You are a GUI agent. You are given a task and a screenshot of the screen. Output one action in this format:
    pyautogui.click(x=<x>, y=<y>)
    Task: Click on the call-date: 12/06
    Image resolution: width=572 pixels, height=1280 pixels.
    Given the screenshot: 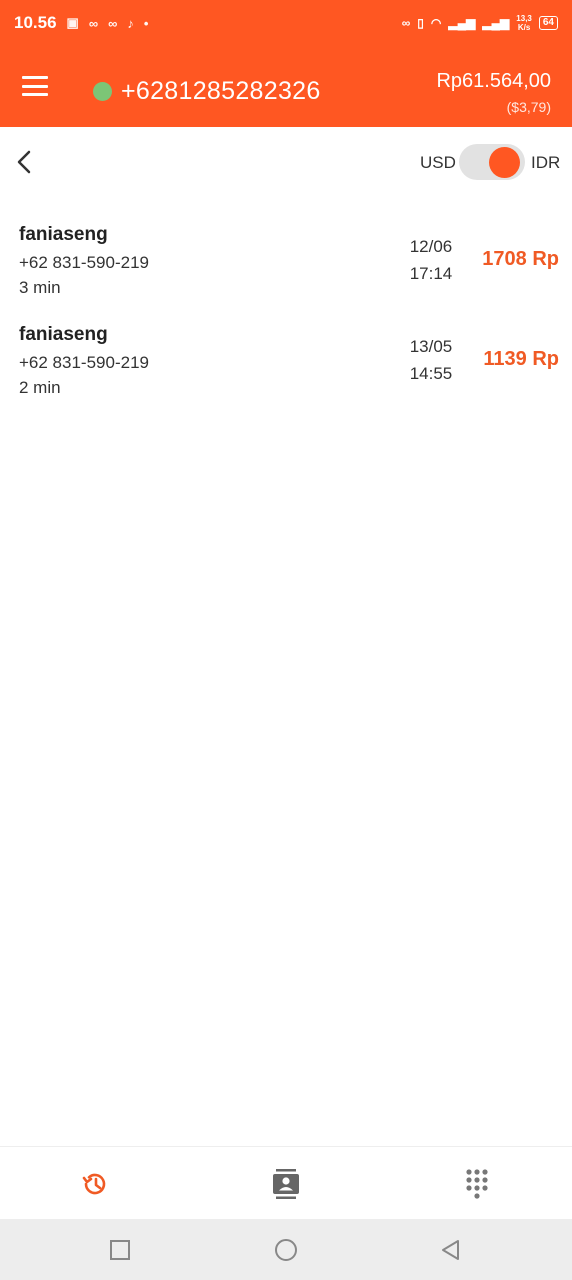 What is the action you would take?
    pyautogui.click(x=431, y=246)
    